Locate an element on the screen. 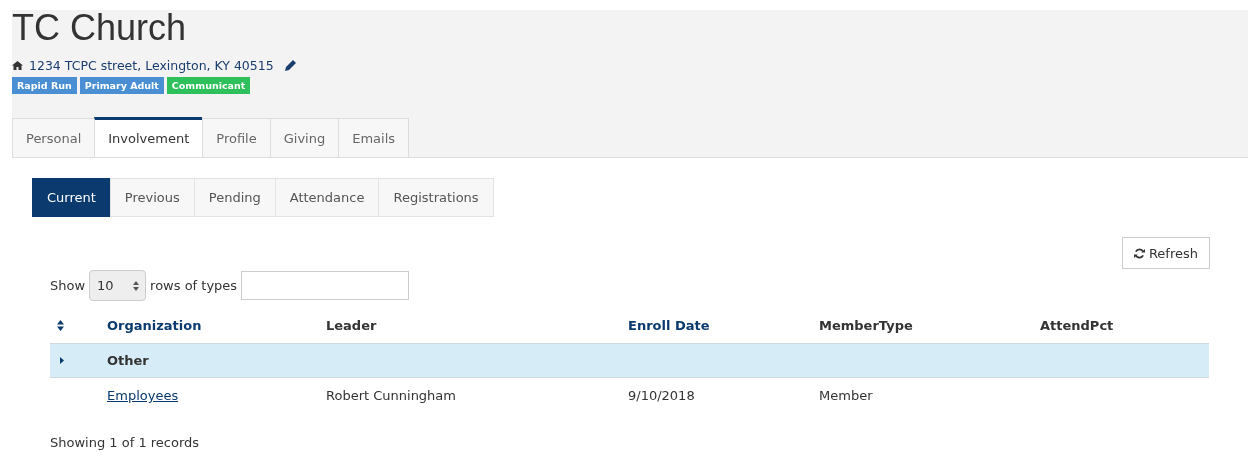 Image resolution: width=1248 pixels, height=467 pixels. sub-tab: Registrations is located at coordinates (436, 197).